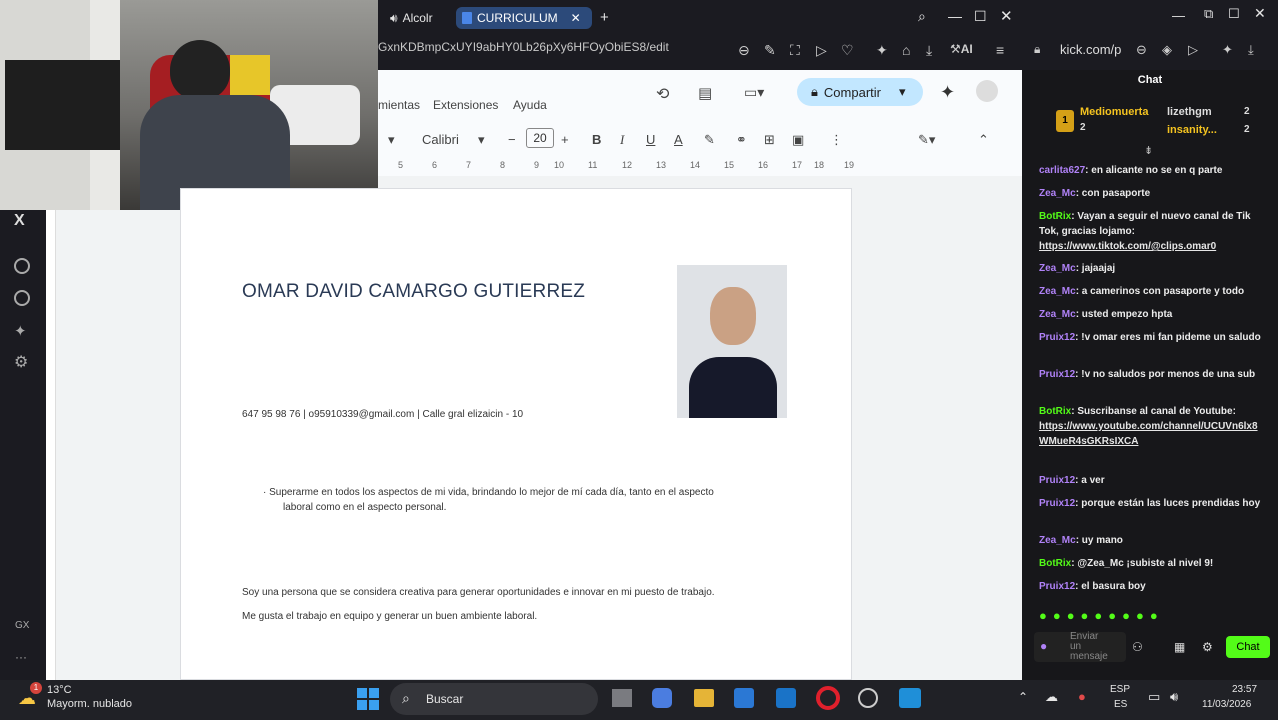 The height and width of the screenshot is (720, 1278). I want to click on language-primary: ESP, so click(1120, 689).